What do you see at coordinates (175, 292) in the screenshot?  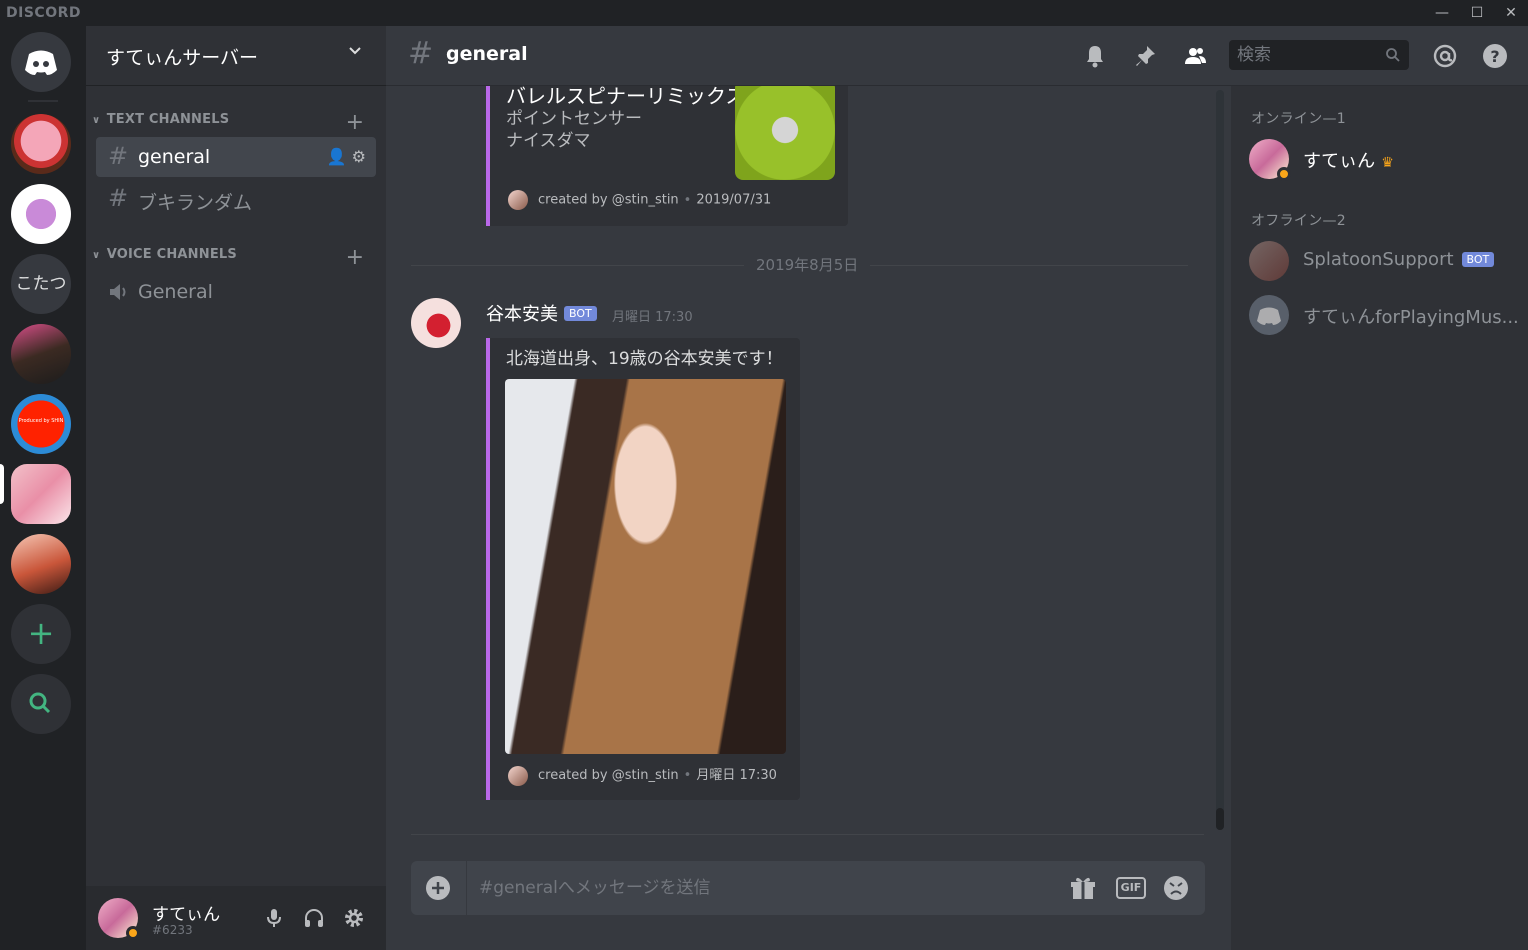 I see `channel-name: General` at bounding box center [175, 292].